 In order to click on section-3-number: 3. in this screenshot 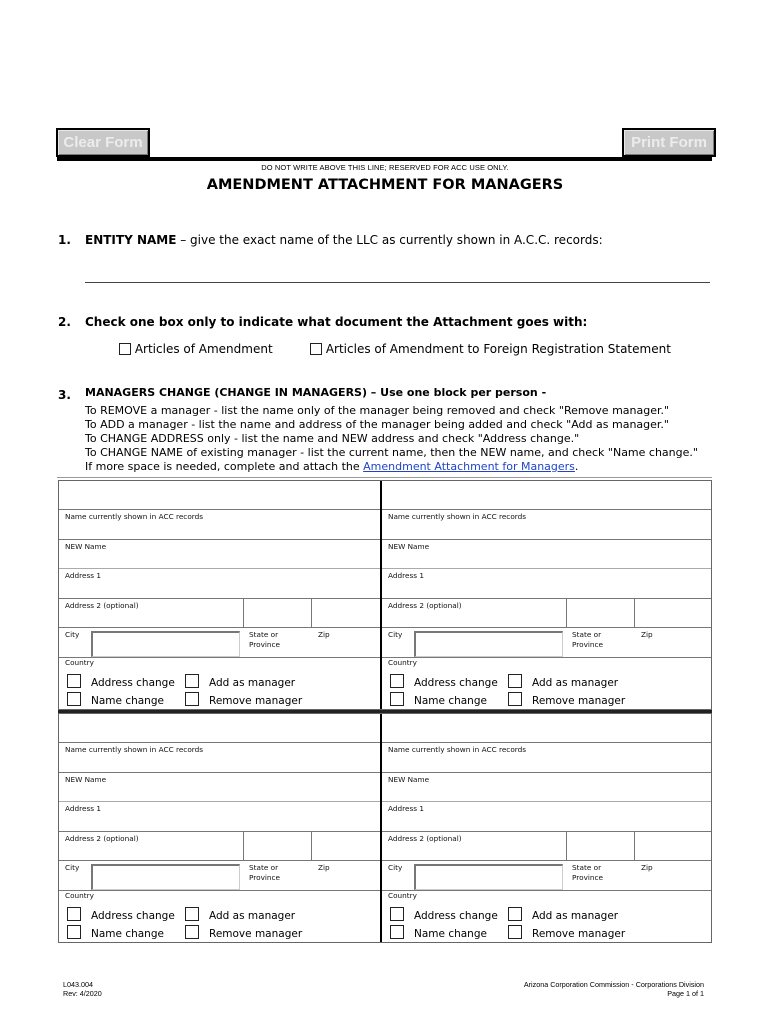, I will do `click(64, 395)`.